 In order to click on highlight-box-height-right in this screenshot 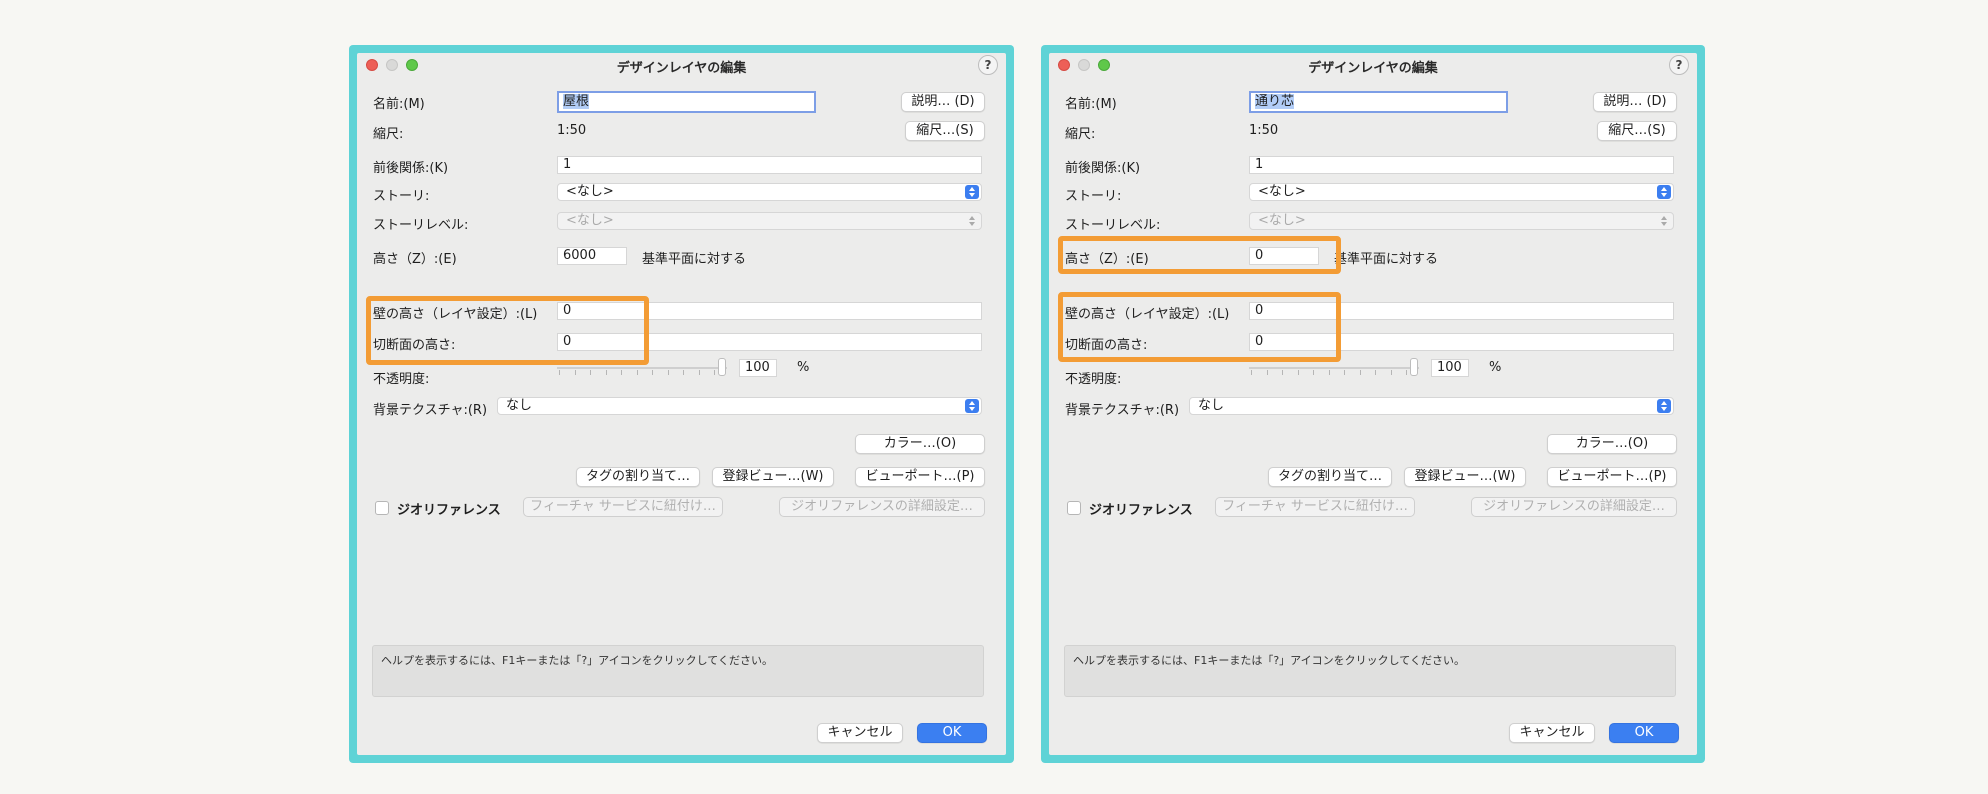, I will do `click(1199, 255)`.